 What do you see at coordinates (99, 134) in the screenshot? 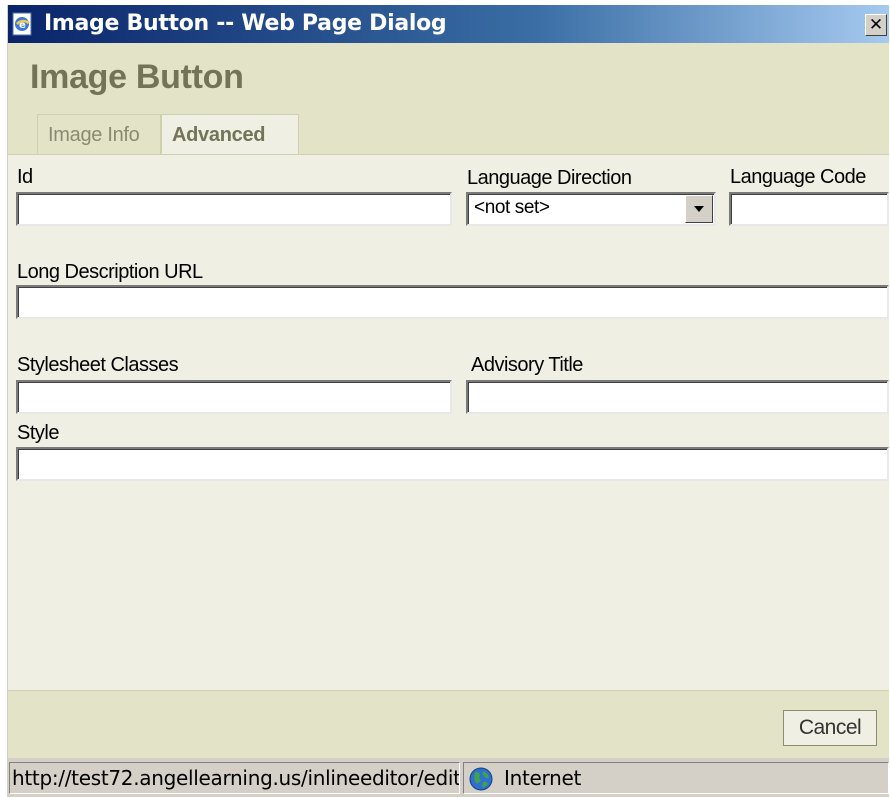
I see `tab-image-info: Image Info` at bounding box center [99, 134].